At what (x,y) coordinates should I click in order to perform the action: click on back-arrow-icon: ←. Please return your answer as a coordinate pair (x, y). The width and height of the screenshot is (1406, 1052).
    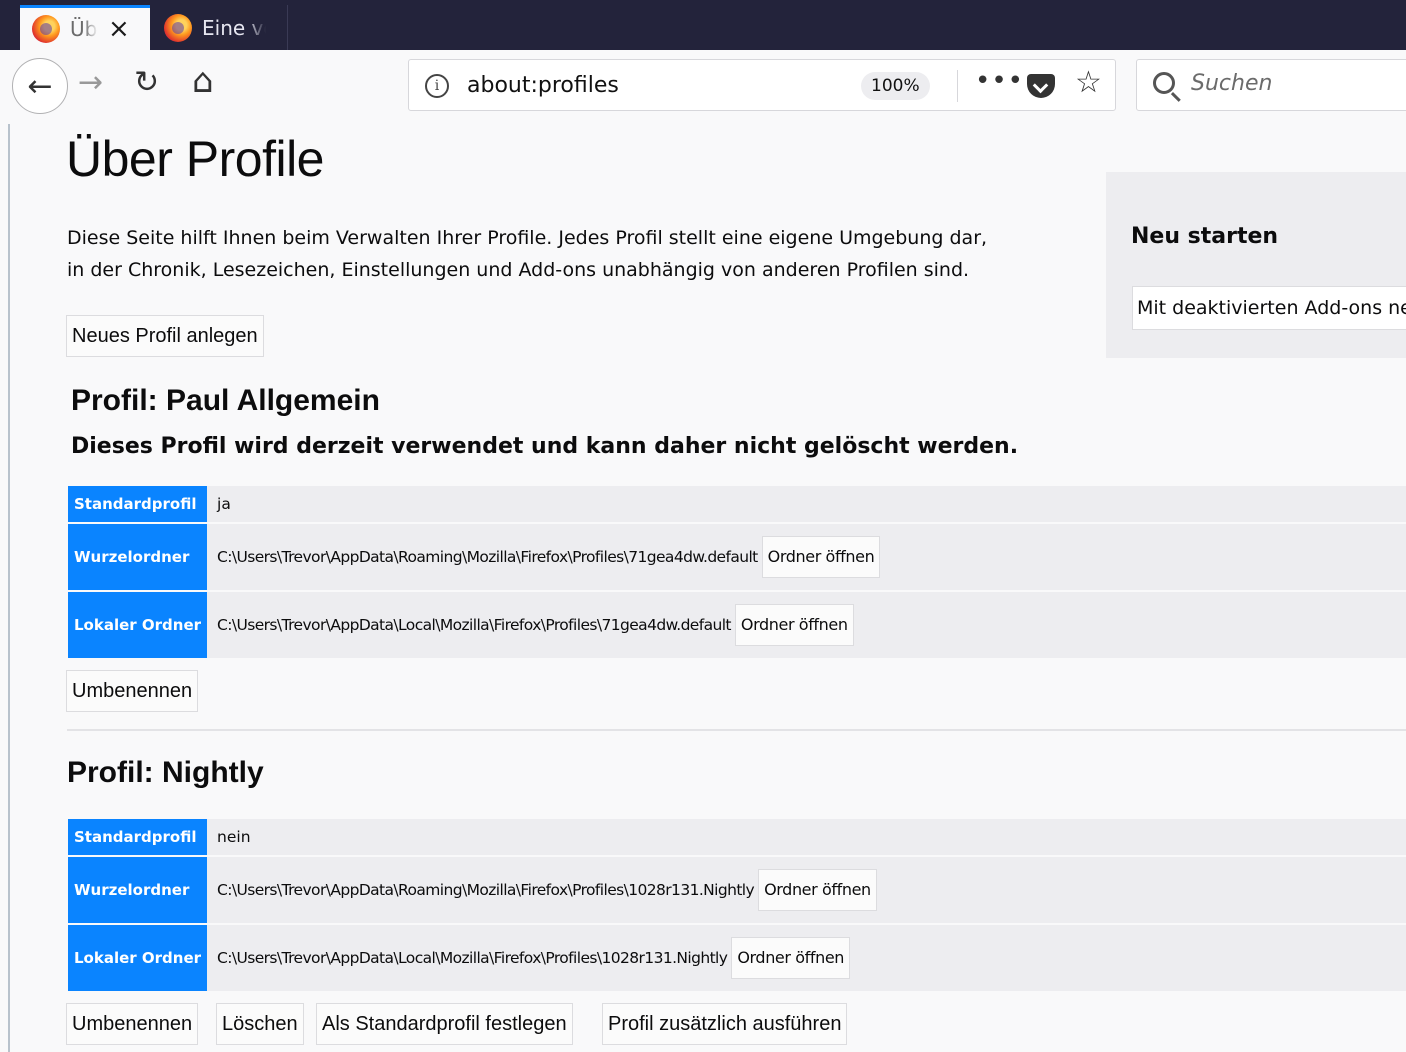
    Looking at the image, I should click on (40, 86).